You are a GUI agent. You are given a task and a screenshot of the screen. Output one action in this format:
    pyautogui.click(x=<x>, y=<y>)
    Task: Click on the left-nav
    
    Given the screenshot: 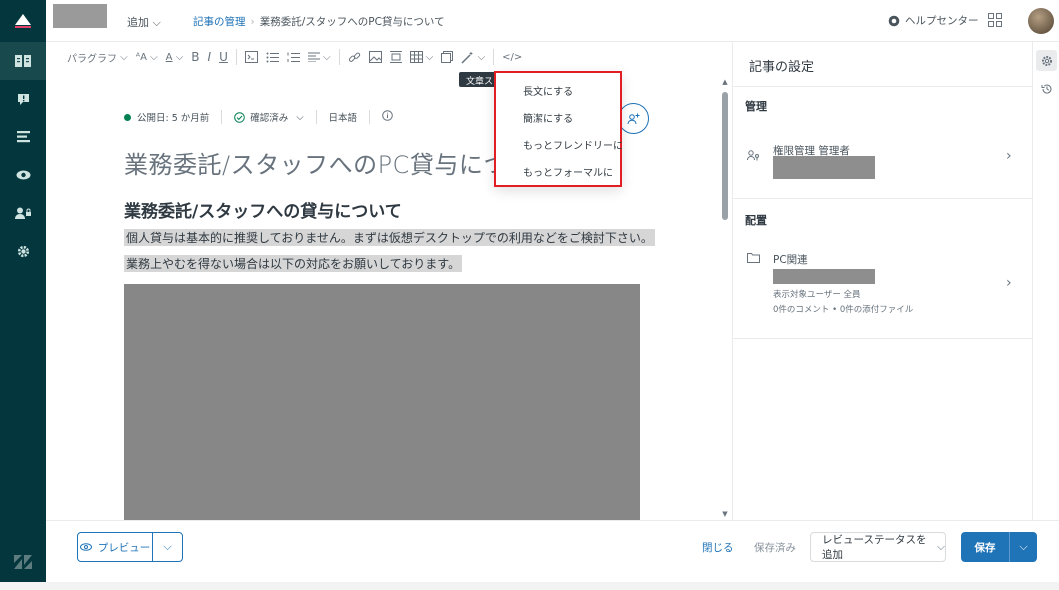 What is the action you would take?
    pyautogui.click(x=23, y=291)
    